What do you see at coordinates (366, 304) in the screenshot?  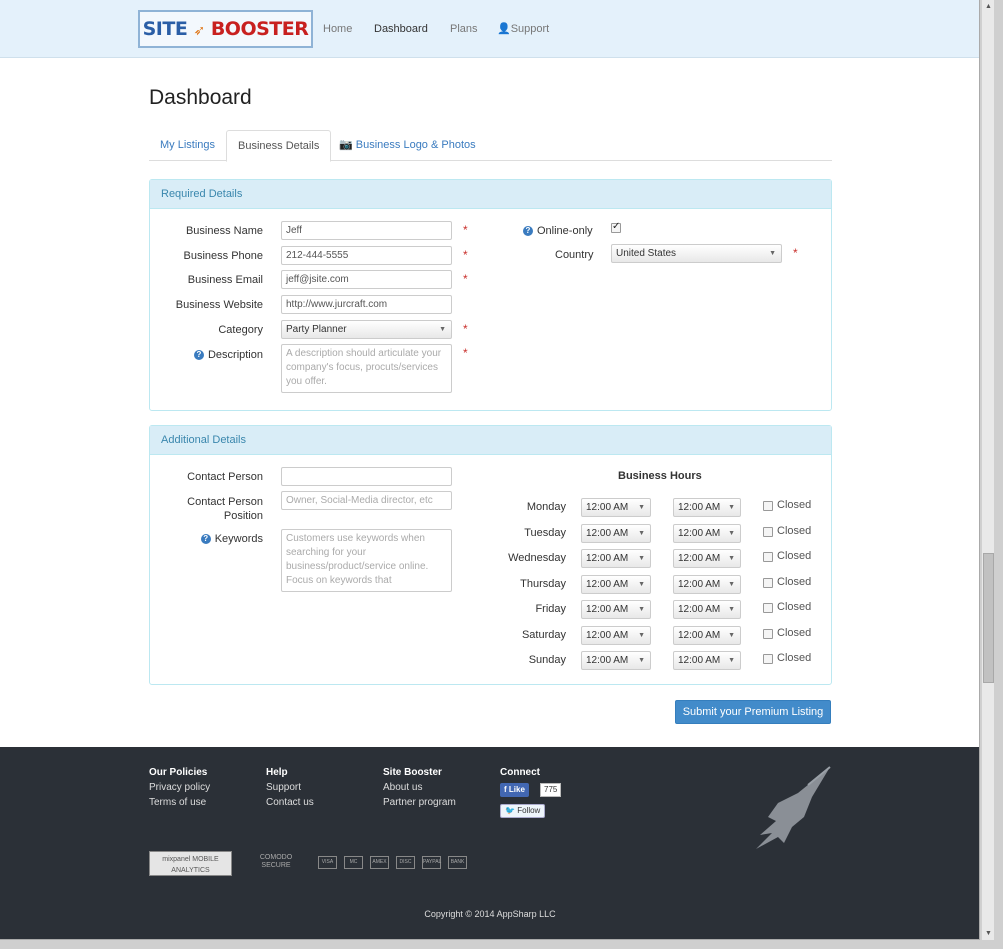 I see `business-website-input: http://www.jurcraft.com` at bounding box center [366, 304].